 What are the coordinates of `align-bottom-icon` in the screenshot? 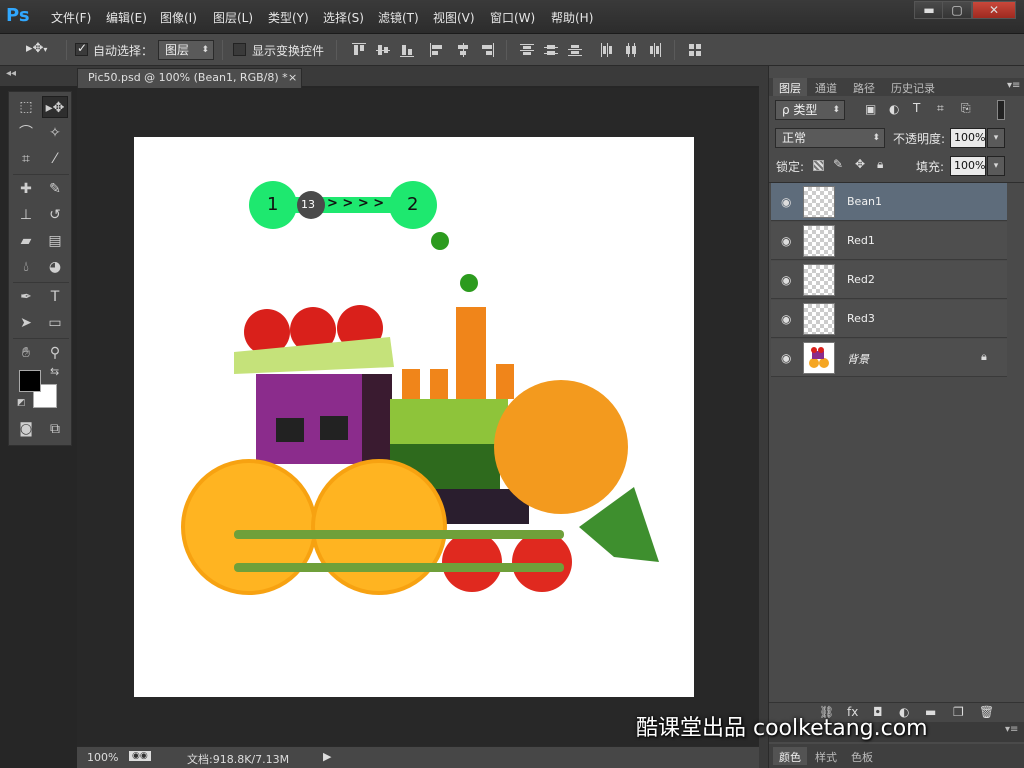 It's located at (407, 50).